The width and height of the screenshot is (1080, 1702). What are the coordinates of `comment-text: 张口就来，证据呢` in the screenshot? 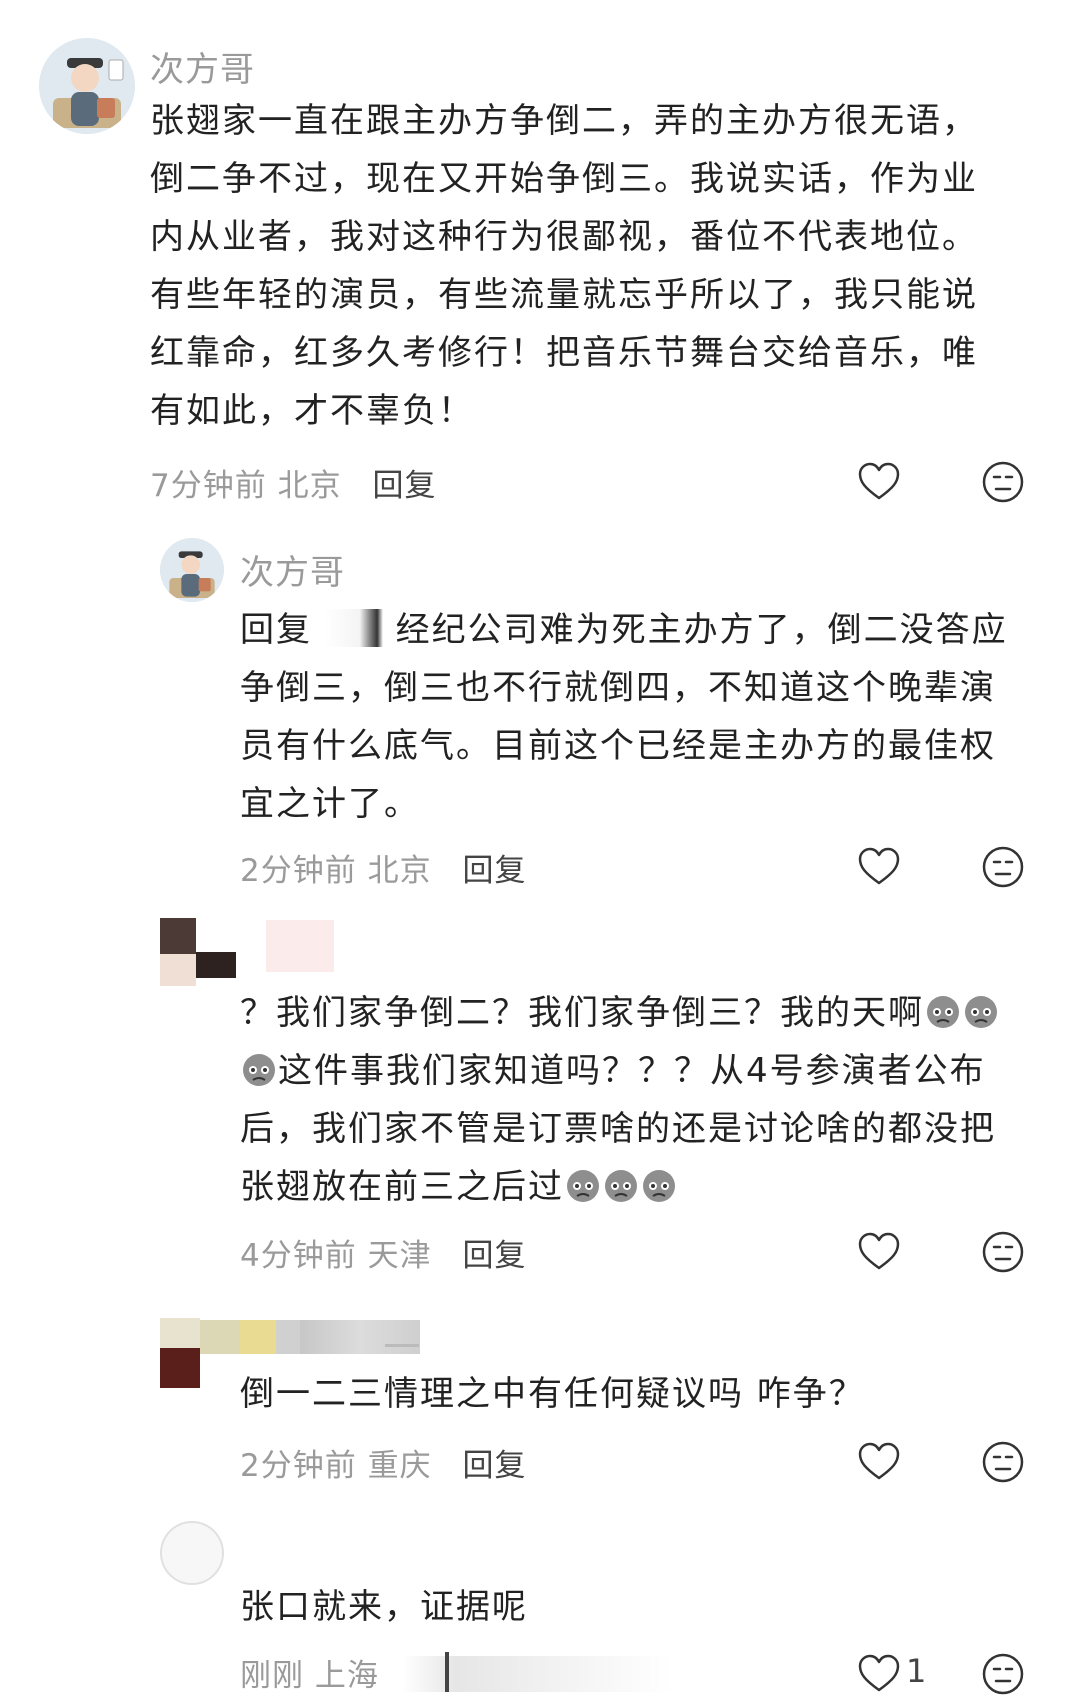 It's located at (384, 1607).